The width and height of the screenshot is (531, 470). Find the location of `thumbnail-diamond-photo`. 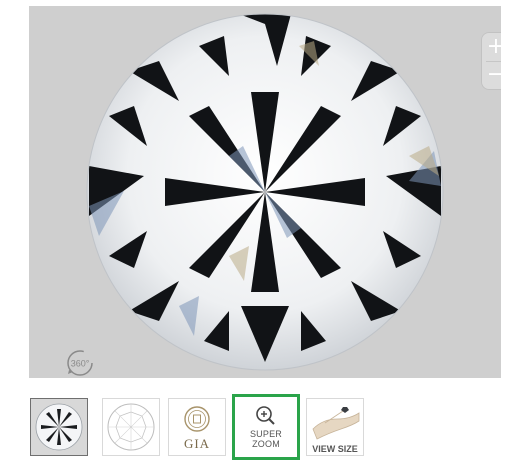

thumbnail-diamond-photo is located at coordinates (59, 427).